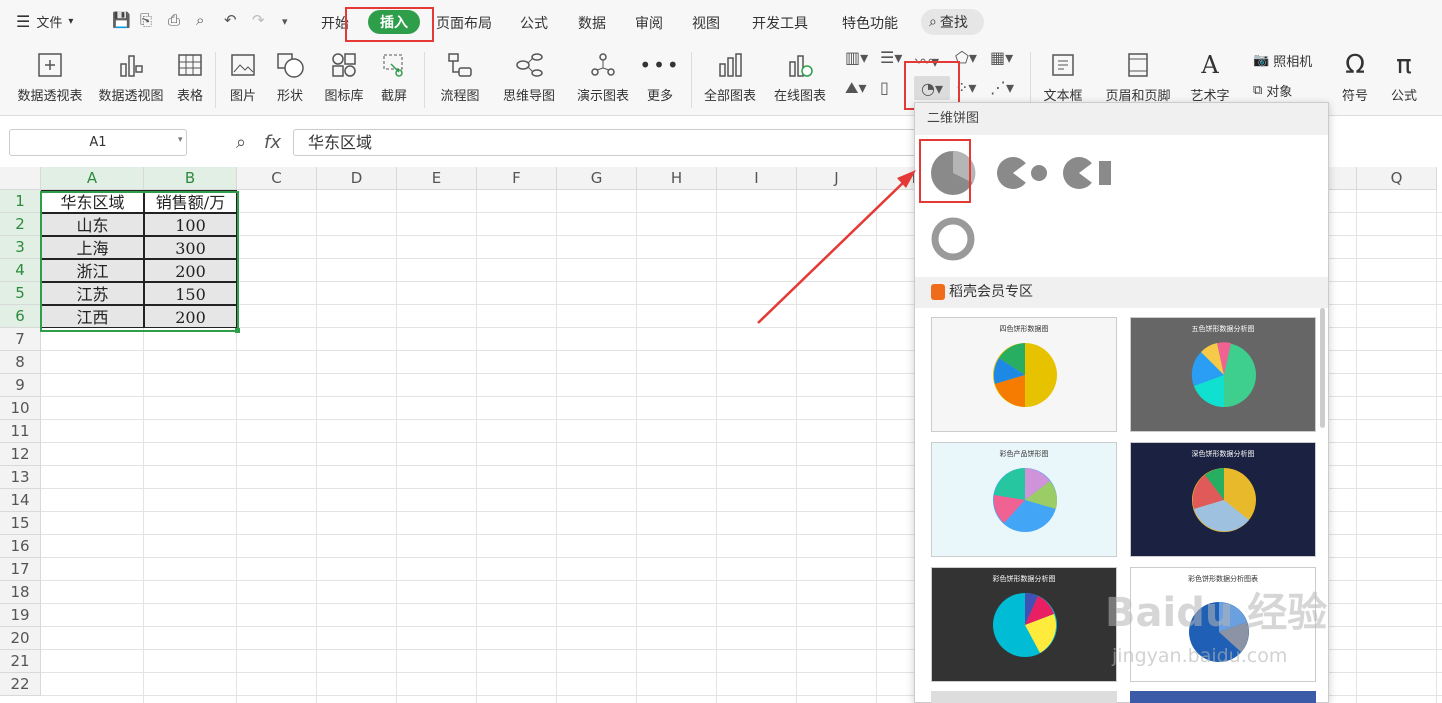 Image resolution: width=1442 pixels, height=703 pixels. I want to click on customize-icon: ▾, so click(285, 21).